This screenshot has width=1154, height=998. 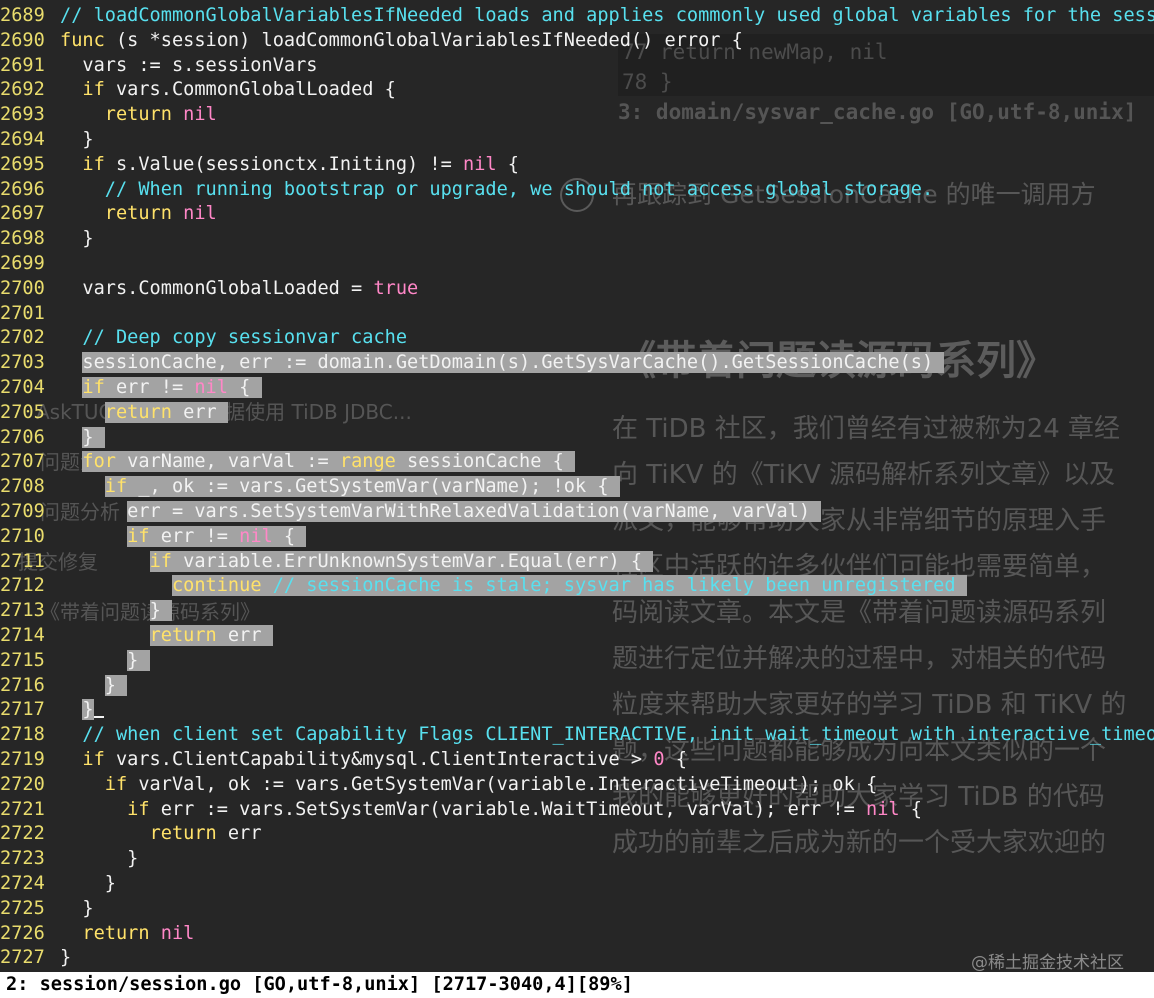 I want to click on code-line: 2723 }, so click(x=69, y=859).